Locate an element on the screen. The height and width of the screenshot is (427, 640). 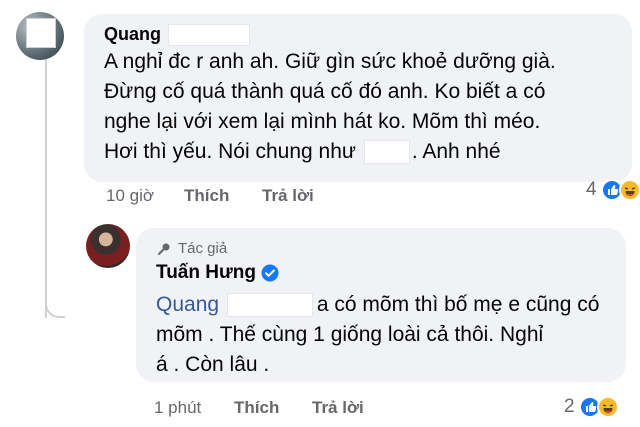
reply-mention: Quang is located at coordinates (187, 304).